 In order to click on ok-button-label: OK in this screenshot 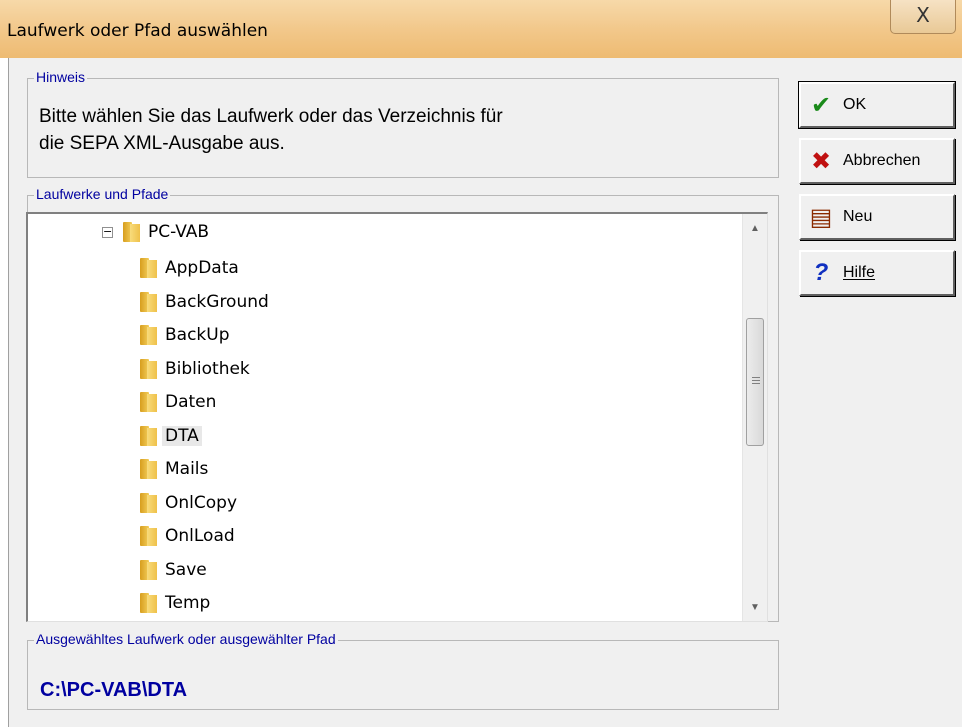, I will do `click(855, 104)`.